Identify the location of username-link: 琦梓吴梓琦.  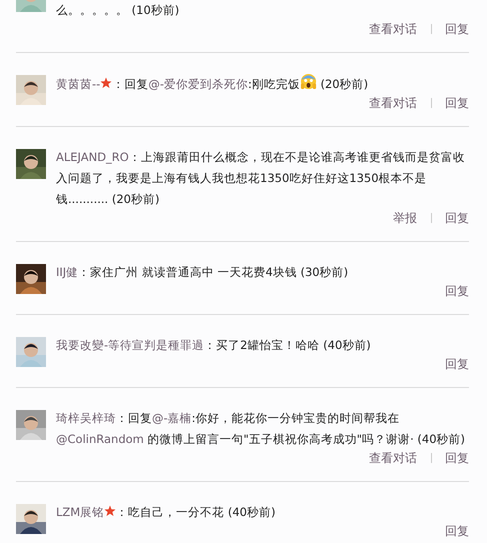
(86, 418).